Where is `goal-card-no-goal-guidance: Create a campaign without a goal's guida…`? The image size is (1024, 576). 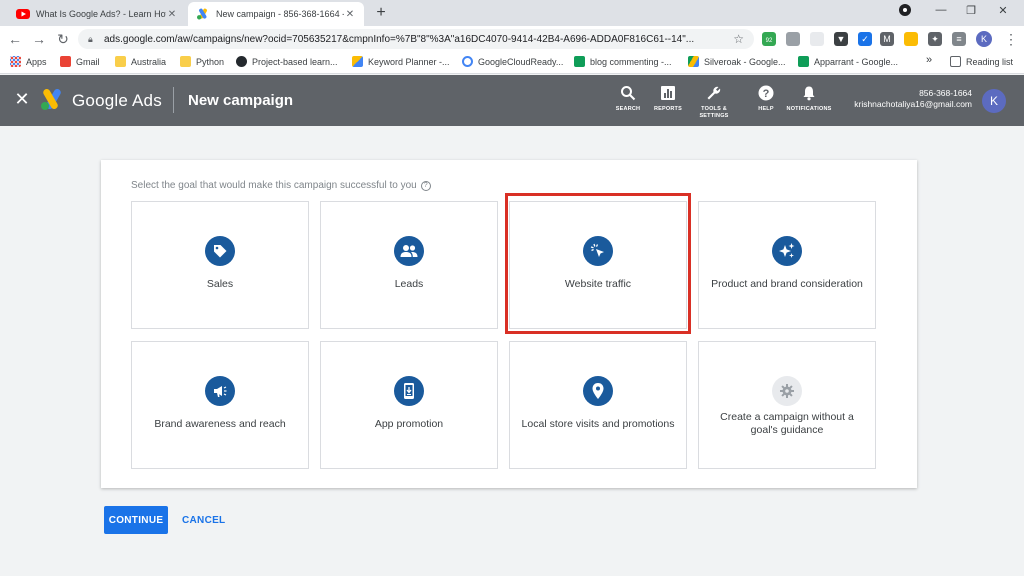 goal-card-no-goal-guidance: Create a campaign without a goal's guida… is located at coordinates (787, 405).